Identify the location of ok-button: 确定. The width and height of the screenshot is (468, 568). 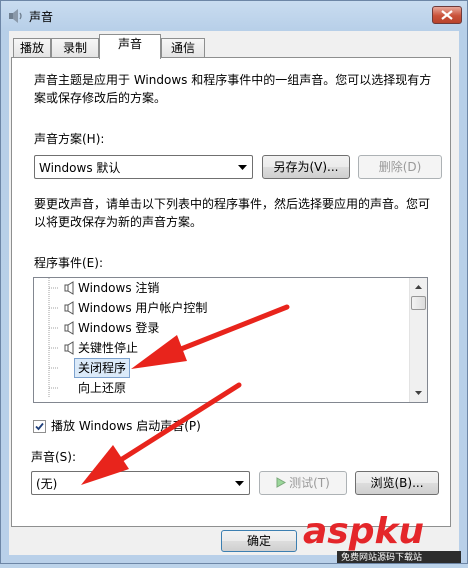
(259, 541).